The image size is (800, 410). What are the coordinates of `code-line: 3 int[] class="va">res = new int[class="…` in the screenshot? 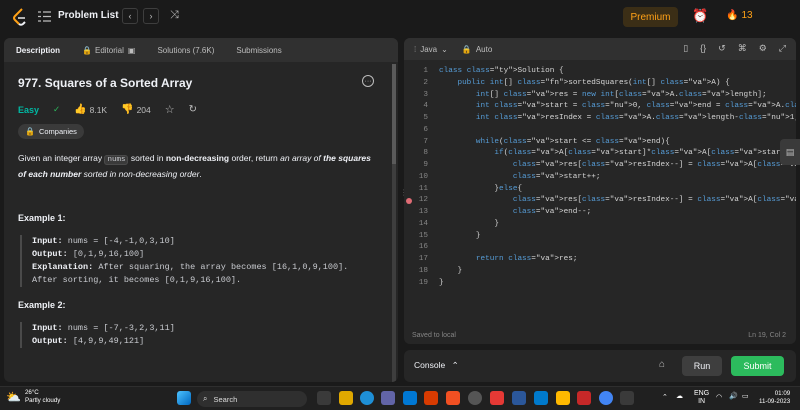 It's located at (600, 96).